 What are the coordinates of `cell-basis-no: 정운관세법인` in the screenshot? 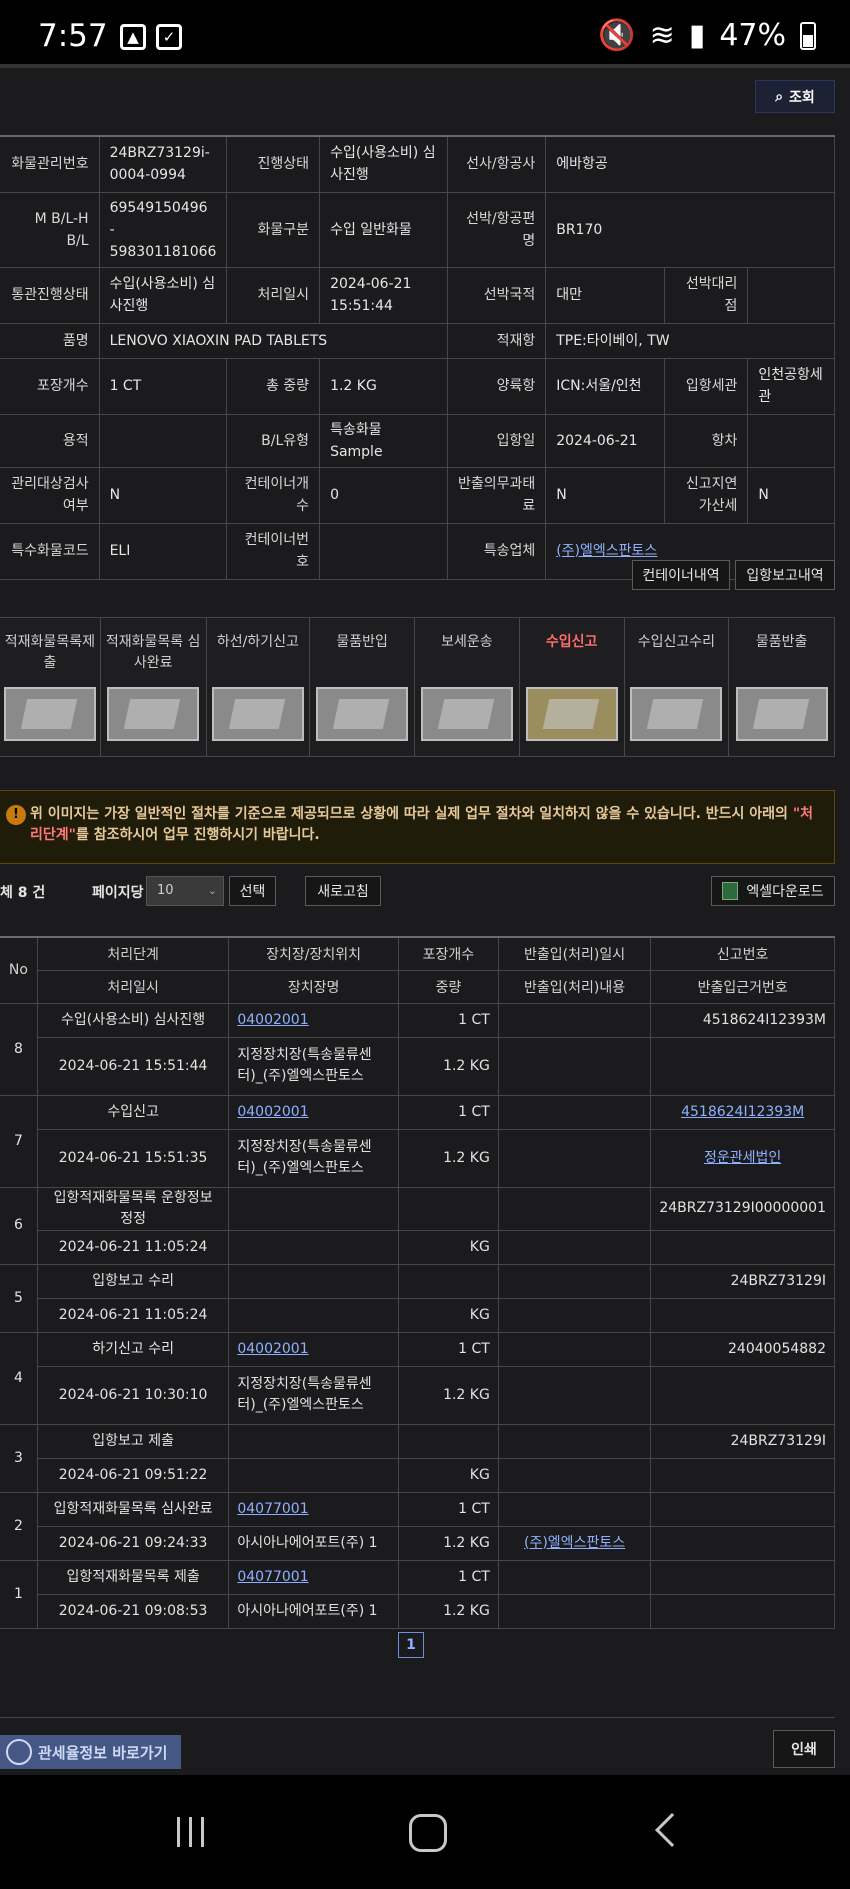 It's located at (742, 1158).